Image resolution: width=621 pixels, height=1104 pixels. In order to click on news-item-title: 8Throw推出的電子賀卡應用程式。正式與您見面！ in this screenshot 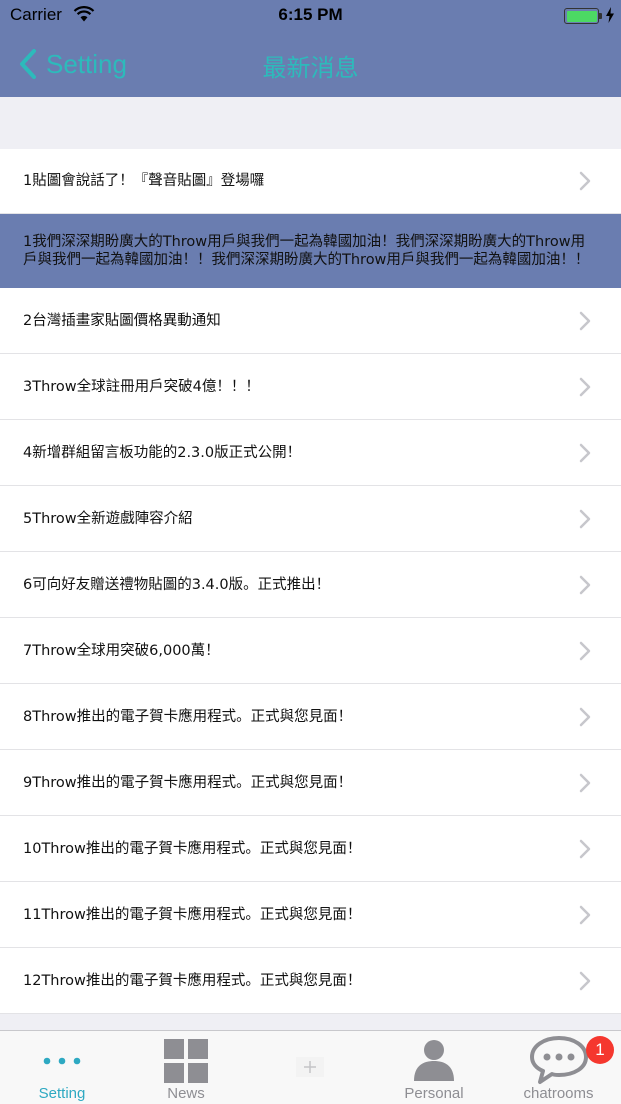, I will do `click(188, 716)`.